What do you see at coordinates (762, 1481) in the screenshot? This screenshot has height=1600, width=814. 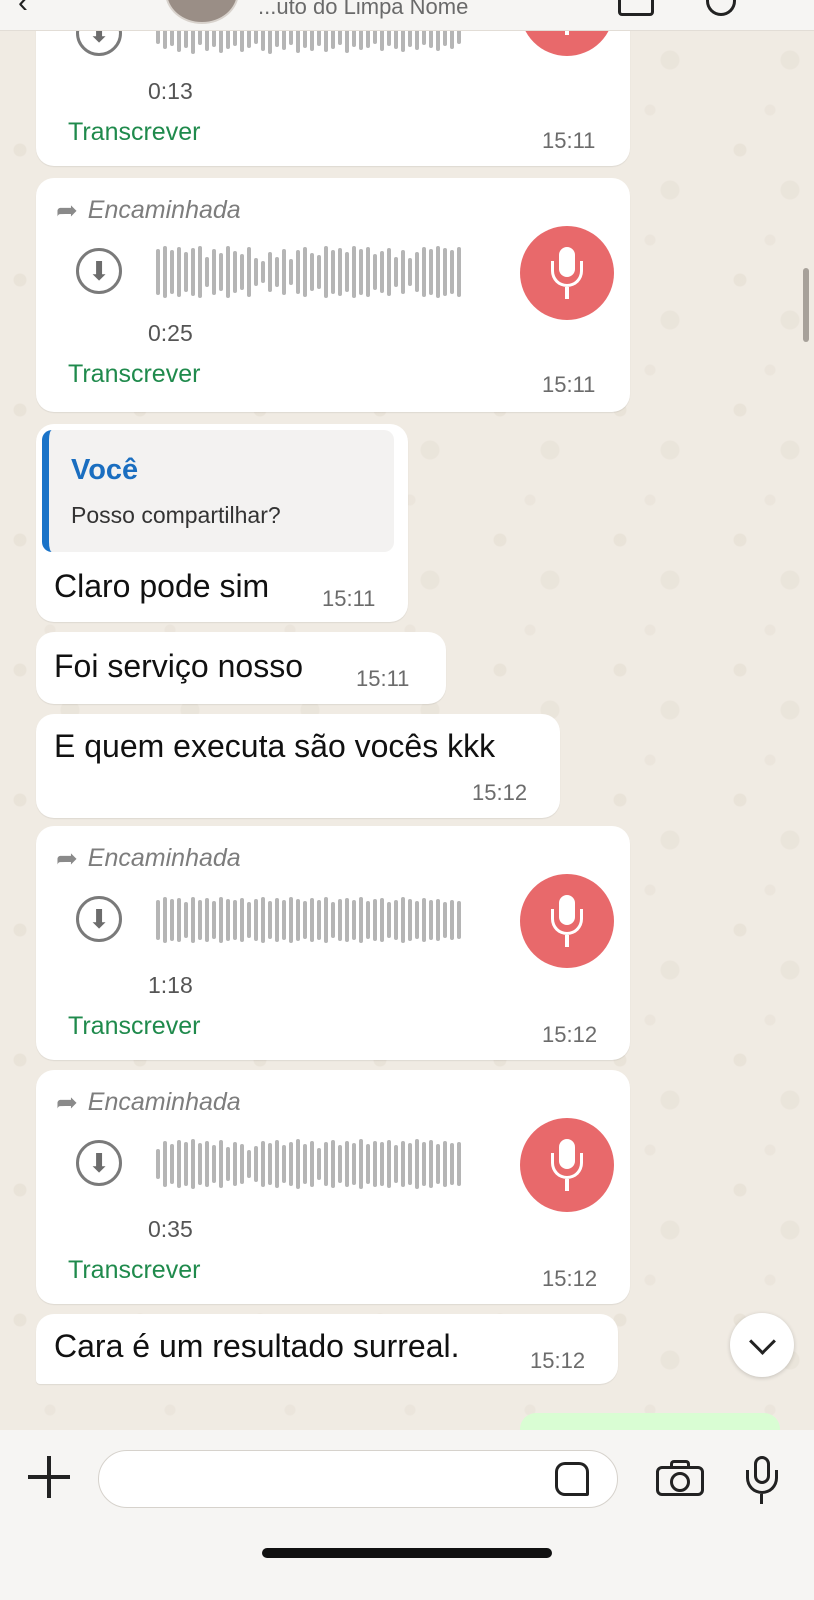 I see `microphone-icon` at bounding box center [762, 1481].